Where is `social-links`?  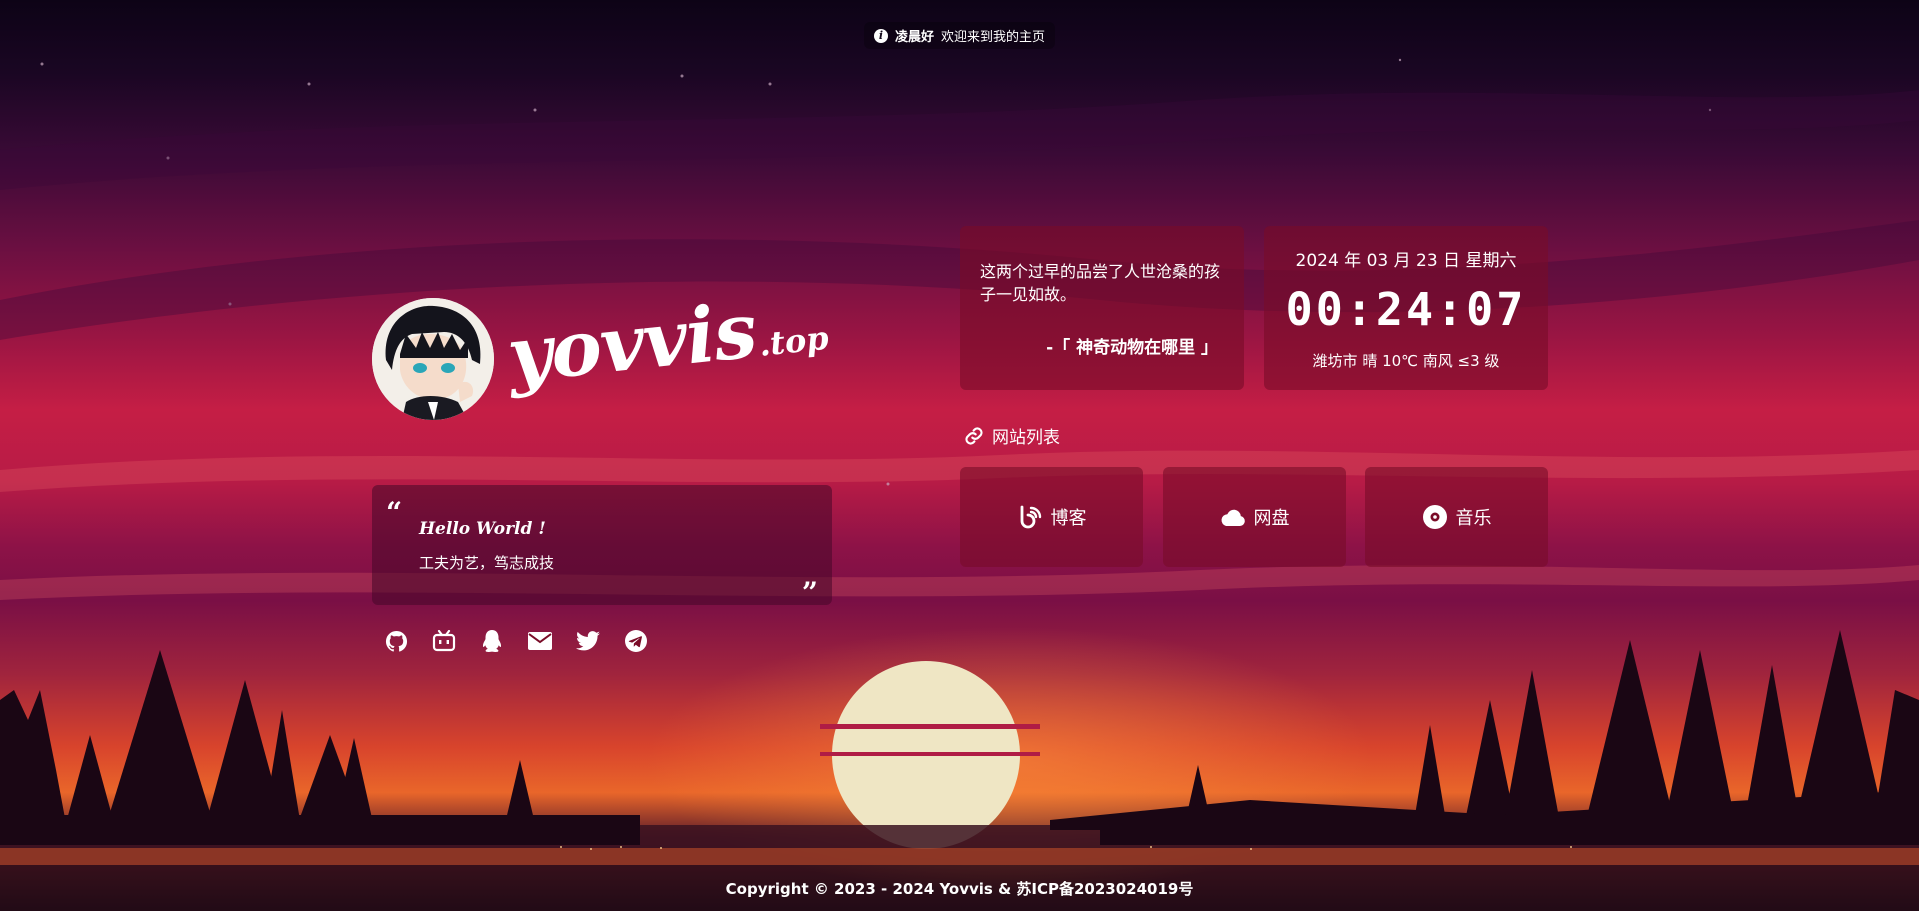 social-links is located at coordinates (516, 641).